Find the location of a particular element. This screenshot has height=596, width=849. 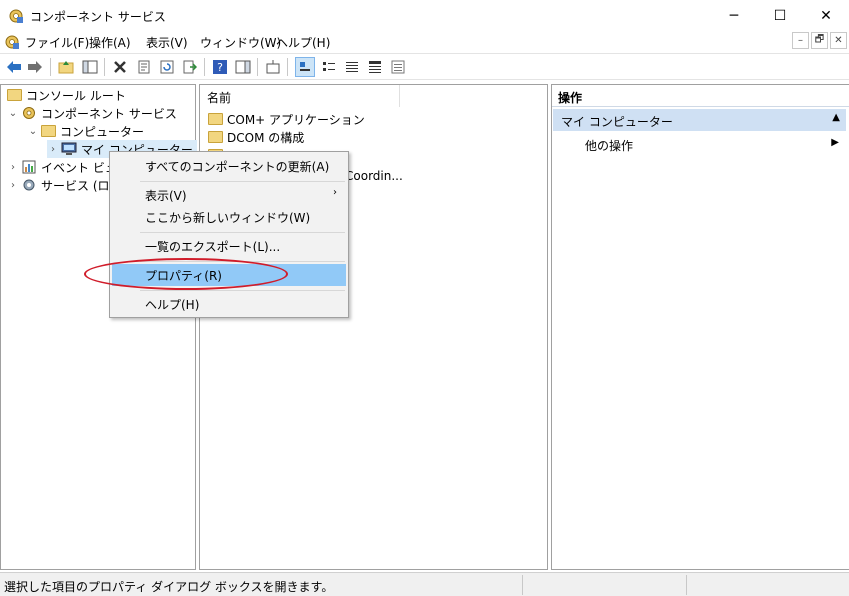

tree-item-console-root: コンソール ルート is located at coordinates (65, 95).